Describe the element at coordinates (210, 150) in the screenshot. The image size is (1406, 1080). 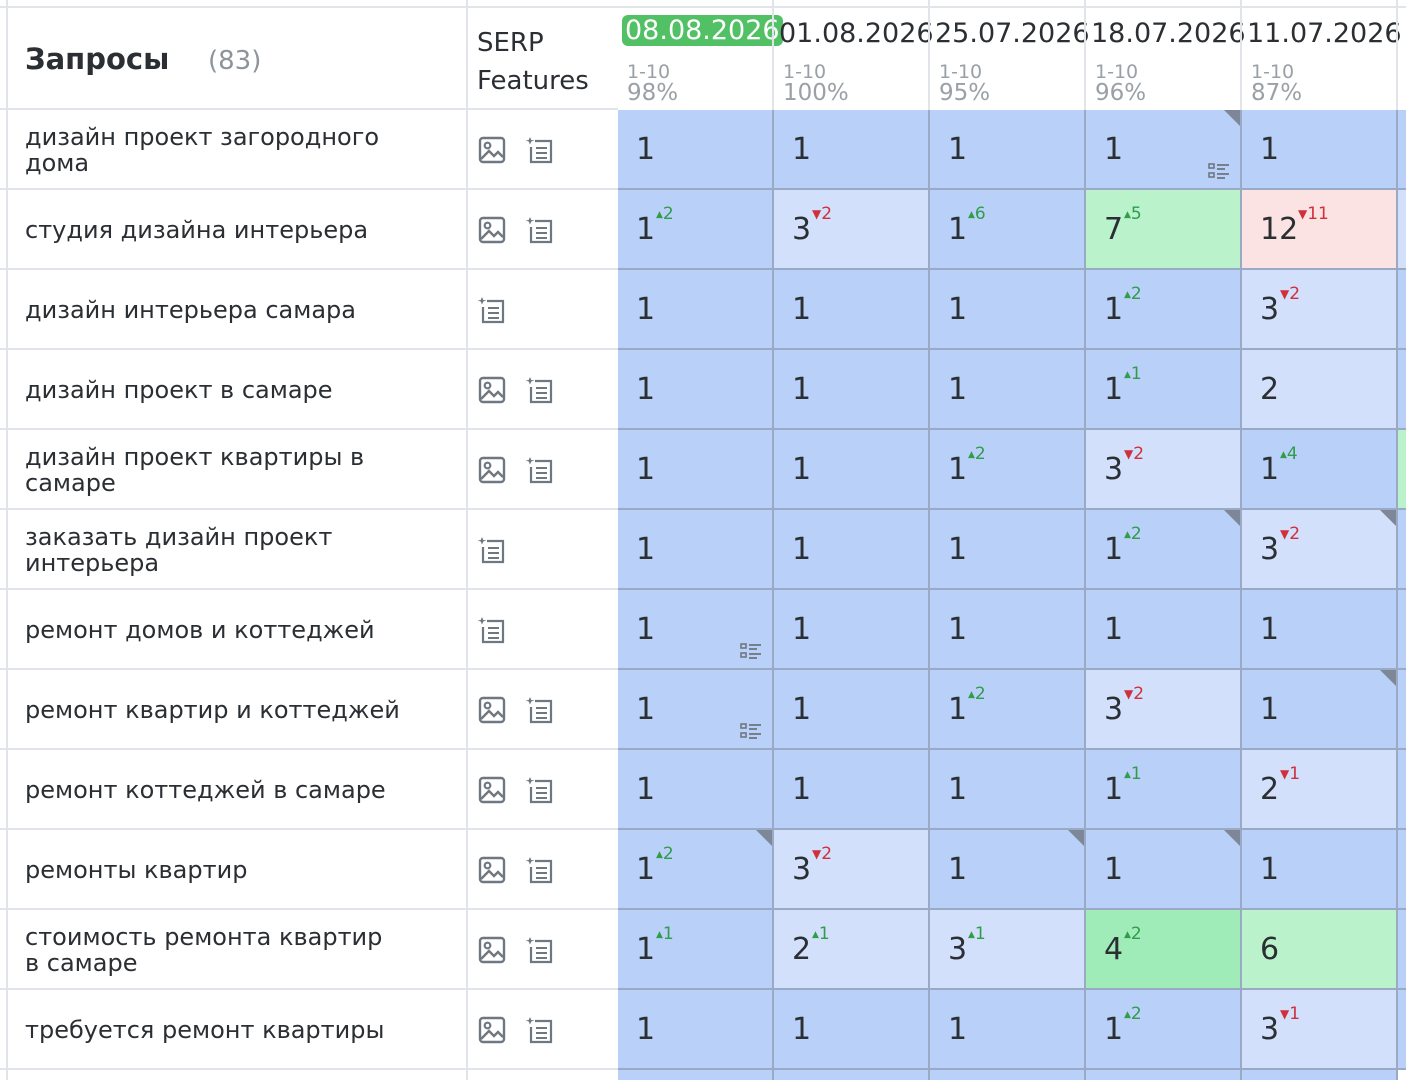
I see `query-text: дизайн проект загородного дома` at that location.